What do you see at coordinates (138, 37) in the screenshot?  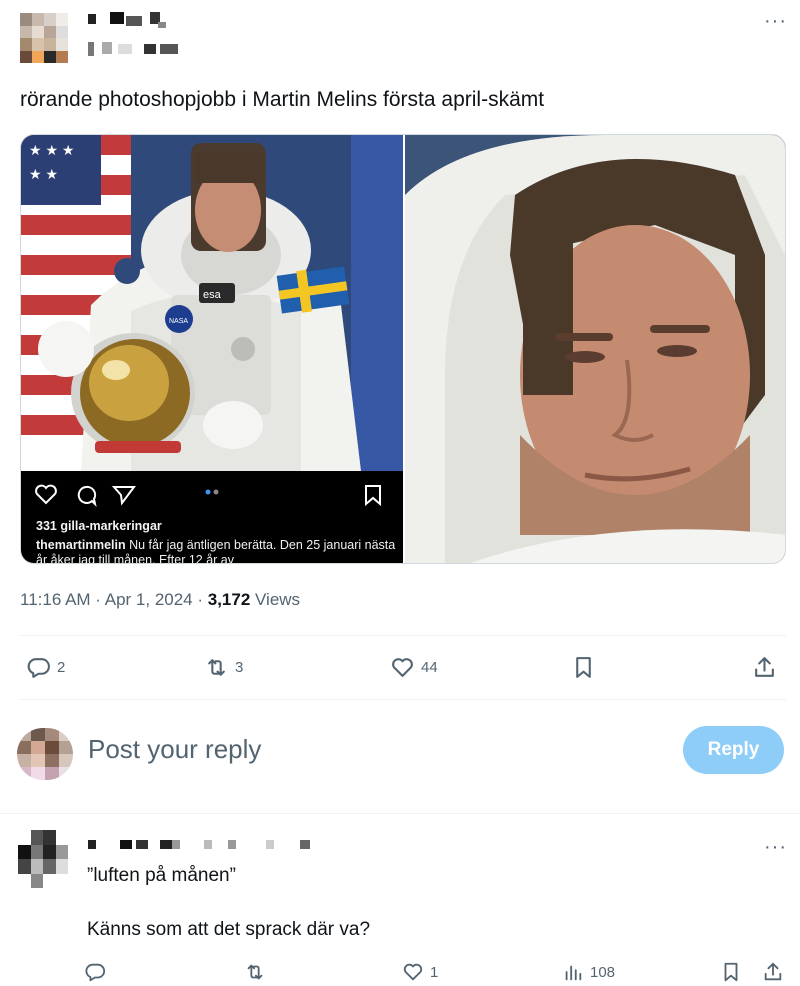 I see `author-name` at bounding box center [138, 37].